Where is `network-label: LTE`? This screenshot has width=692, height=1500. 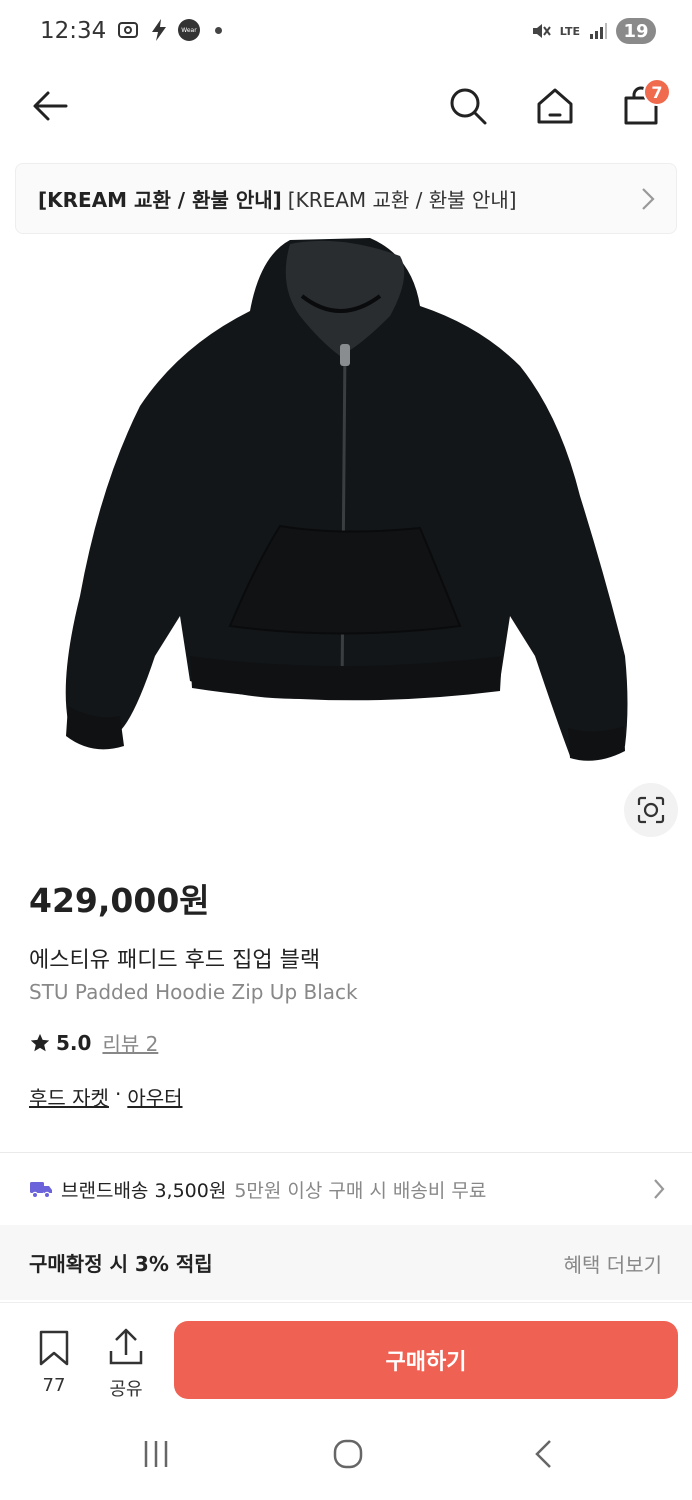
network-label: LTE is located at coordinates (569, 31).